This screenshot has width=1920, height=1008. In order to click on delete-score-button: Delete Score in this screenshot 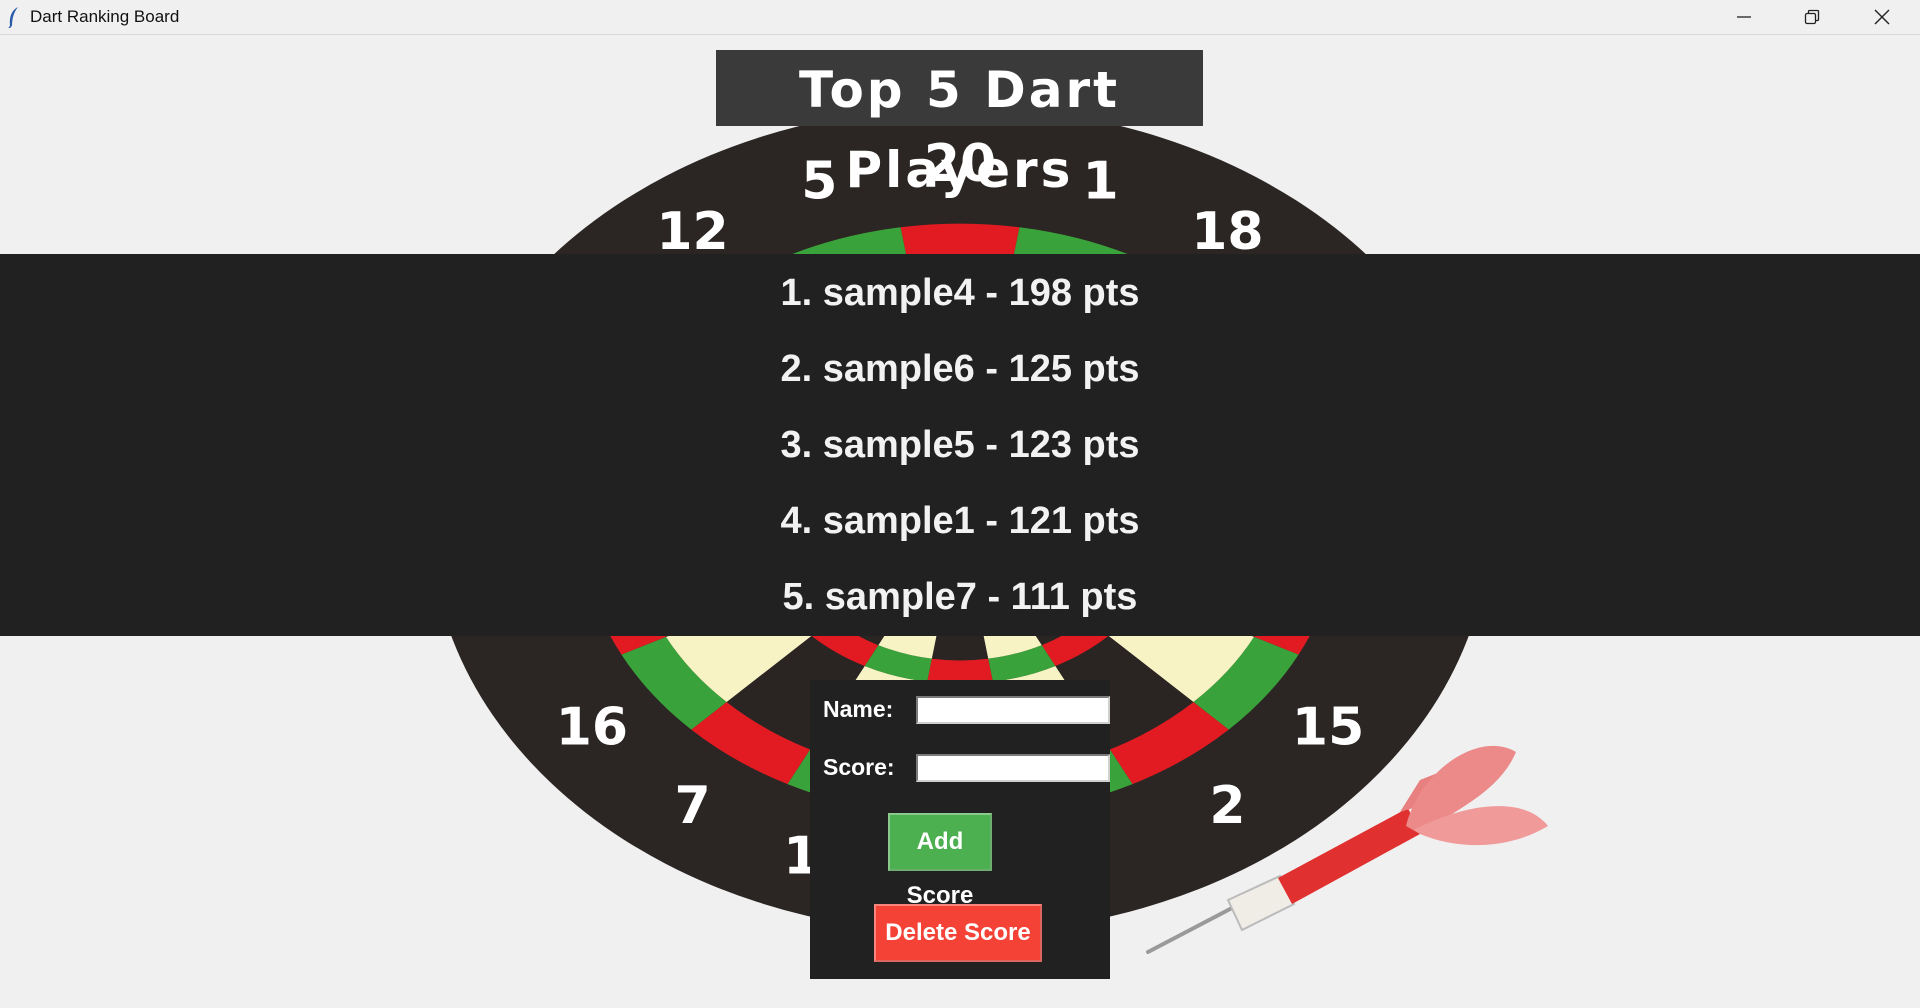, I will do `click(958, 933)`.